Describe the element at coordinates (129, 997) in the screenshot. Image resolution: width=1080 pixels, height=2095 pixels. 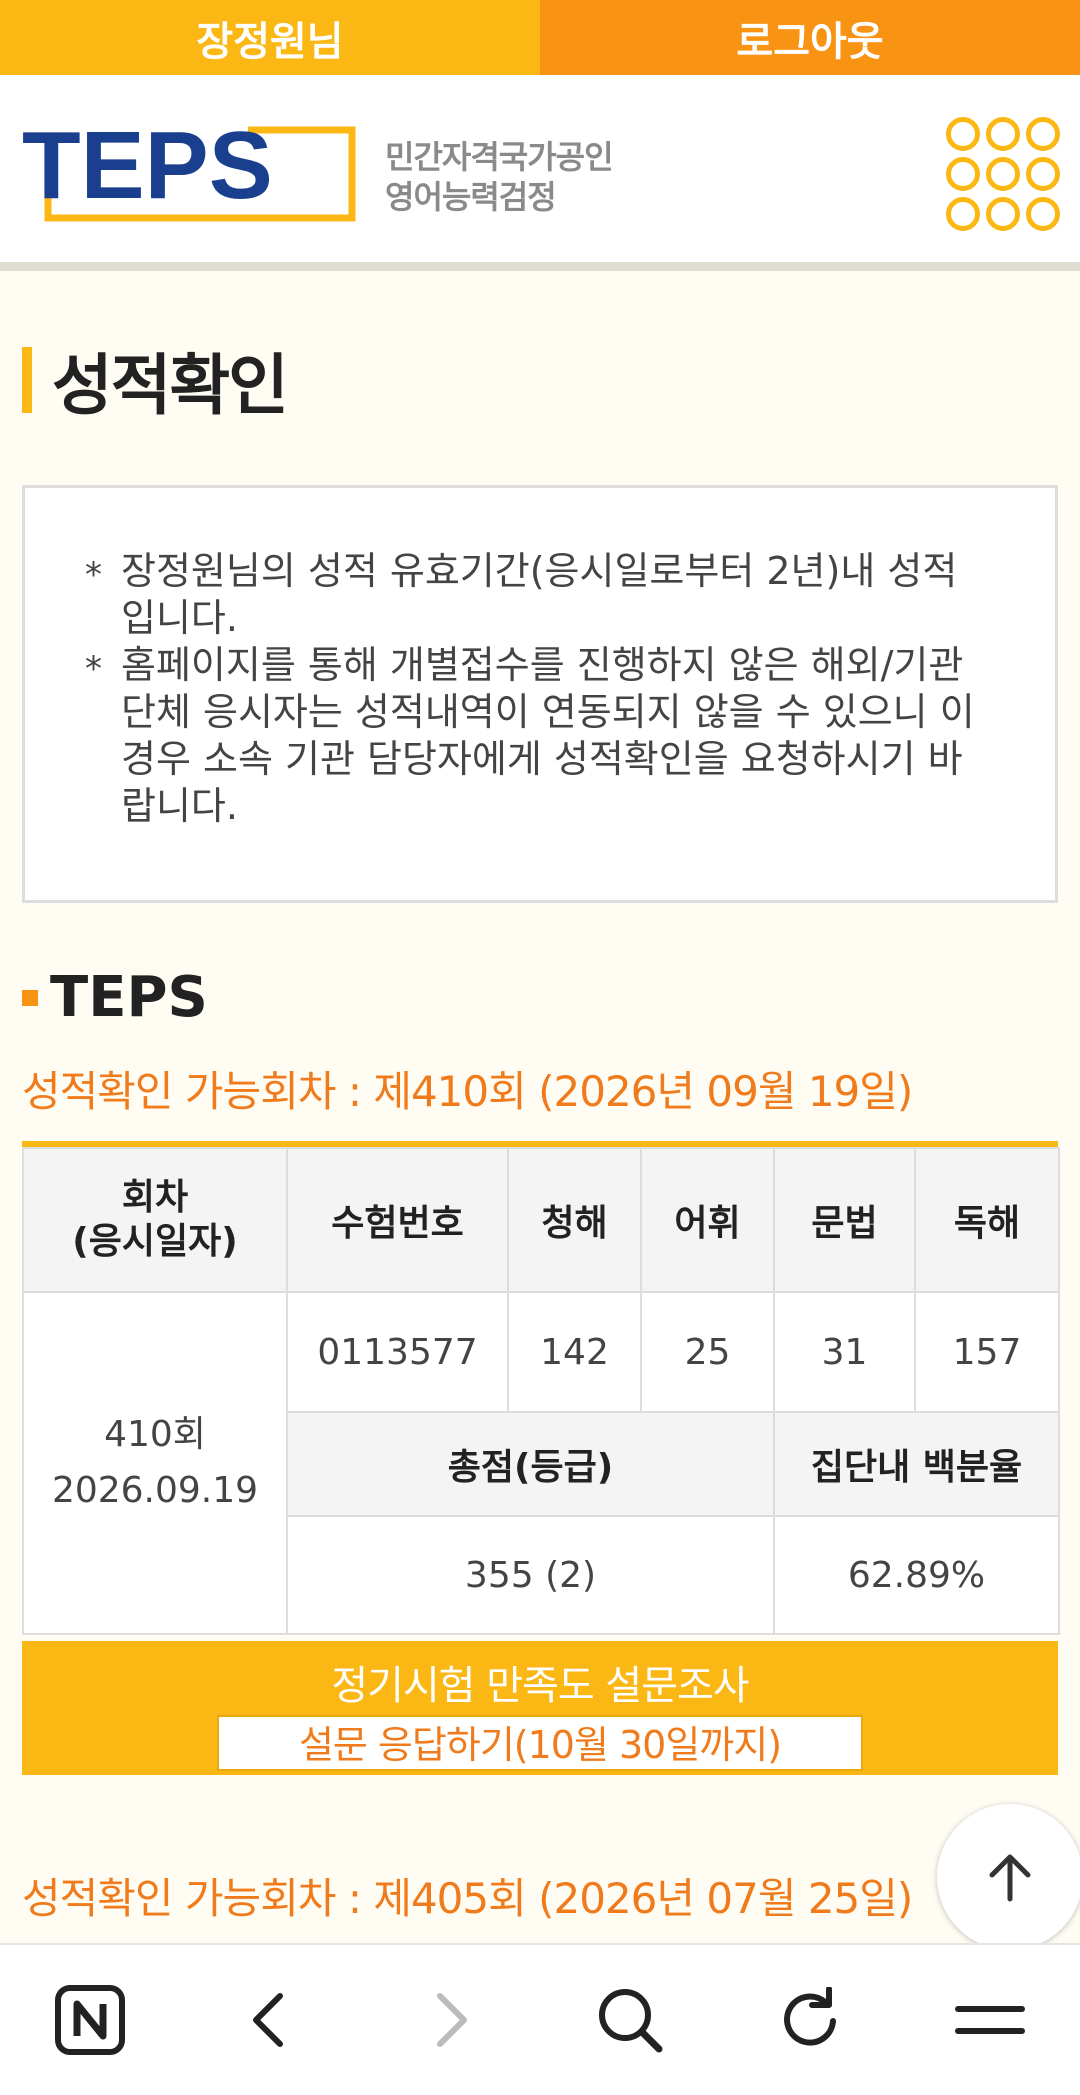
I see `section-title: TEPS` at that location.